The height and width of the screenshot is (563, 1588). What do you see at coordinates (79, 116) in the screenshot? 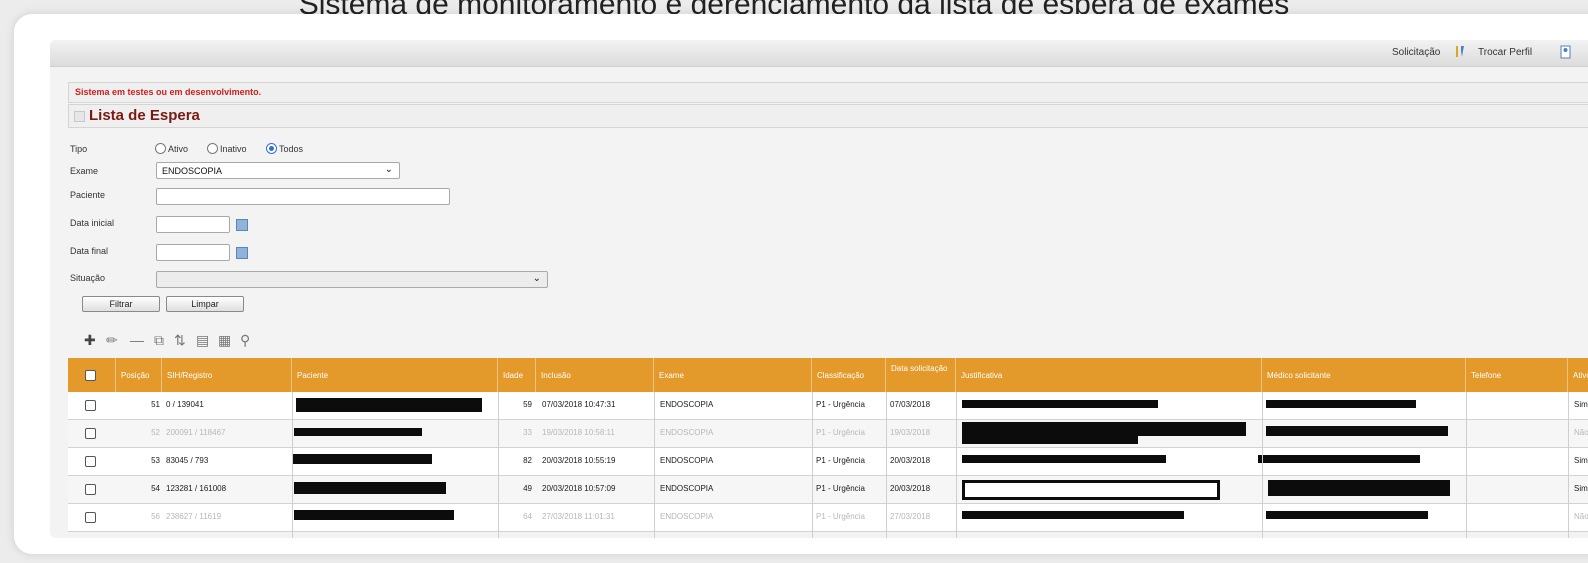
I see `page-icon` at bounding box center [79, 116].